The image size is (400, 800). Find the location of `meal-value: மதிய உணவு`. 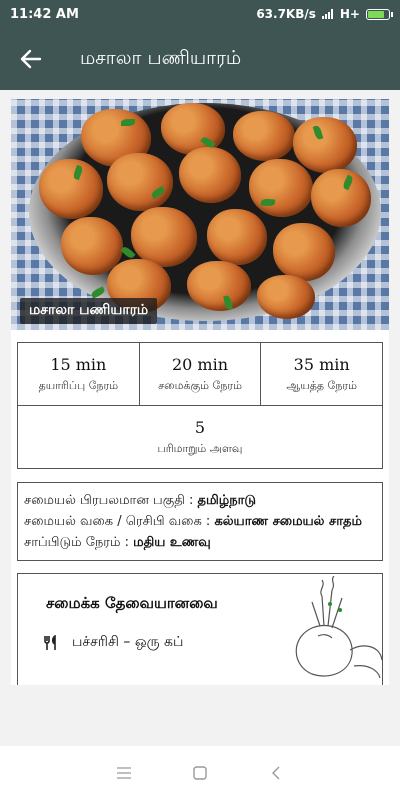

meal-value: மதிய உணவு is located at coordinates (172, 542).